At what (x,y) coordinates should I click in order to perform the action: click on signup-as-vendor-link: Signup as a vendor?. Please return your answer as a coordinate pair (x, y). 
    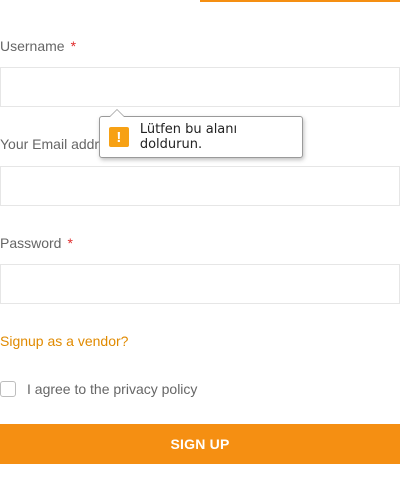
    Looking at the image, I should click on (64, 341).